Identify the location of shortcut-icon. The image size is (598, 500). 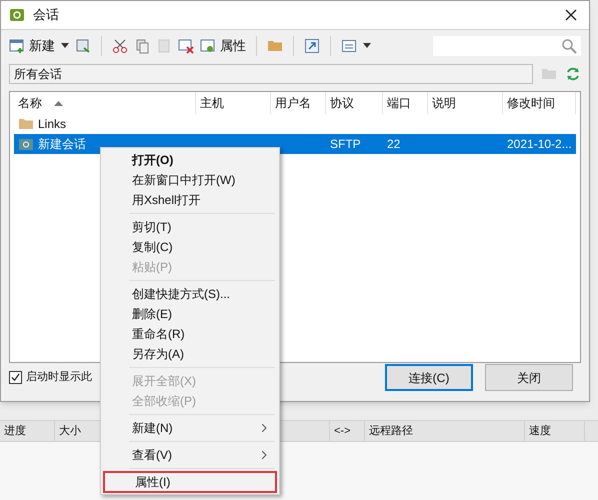
(312, 46).